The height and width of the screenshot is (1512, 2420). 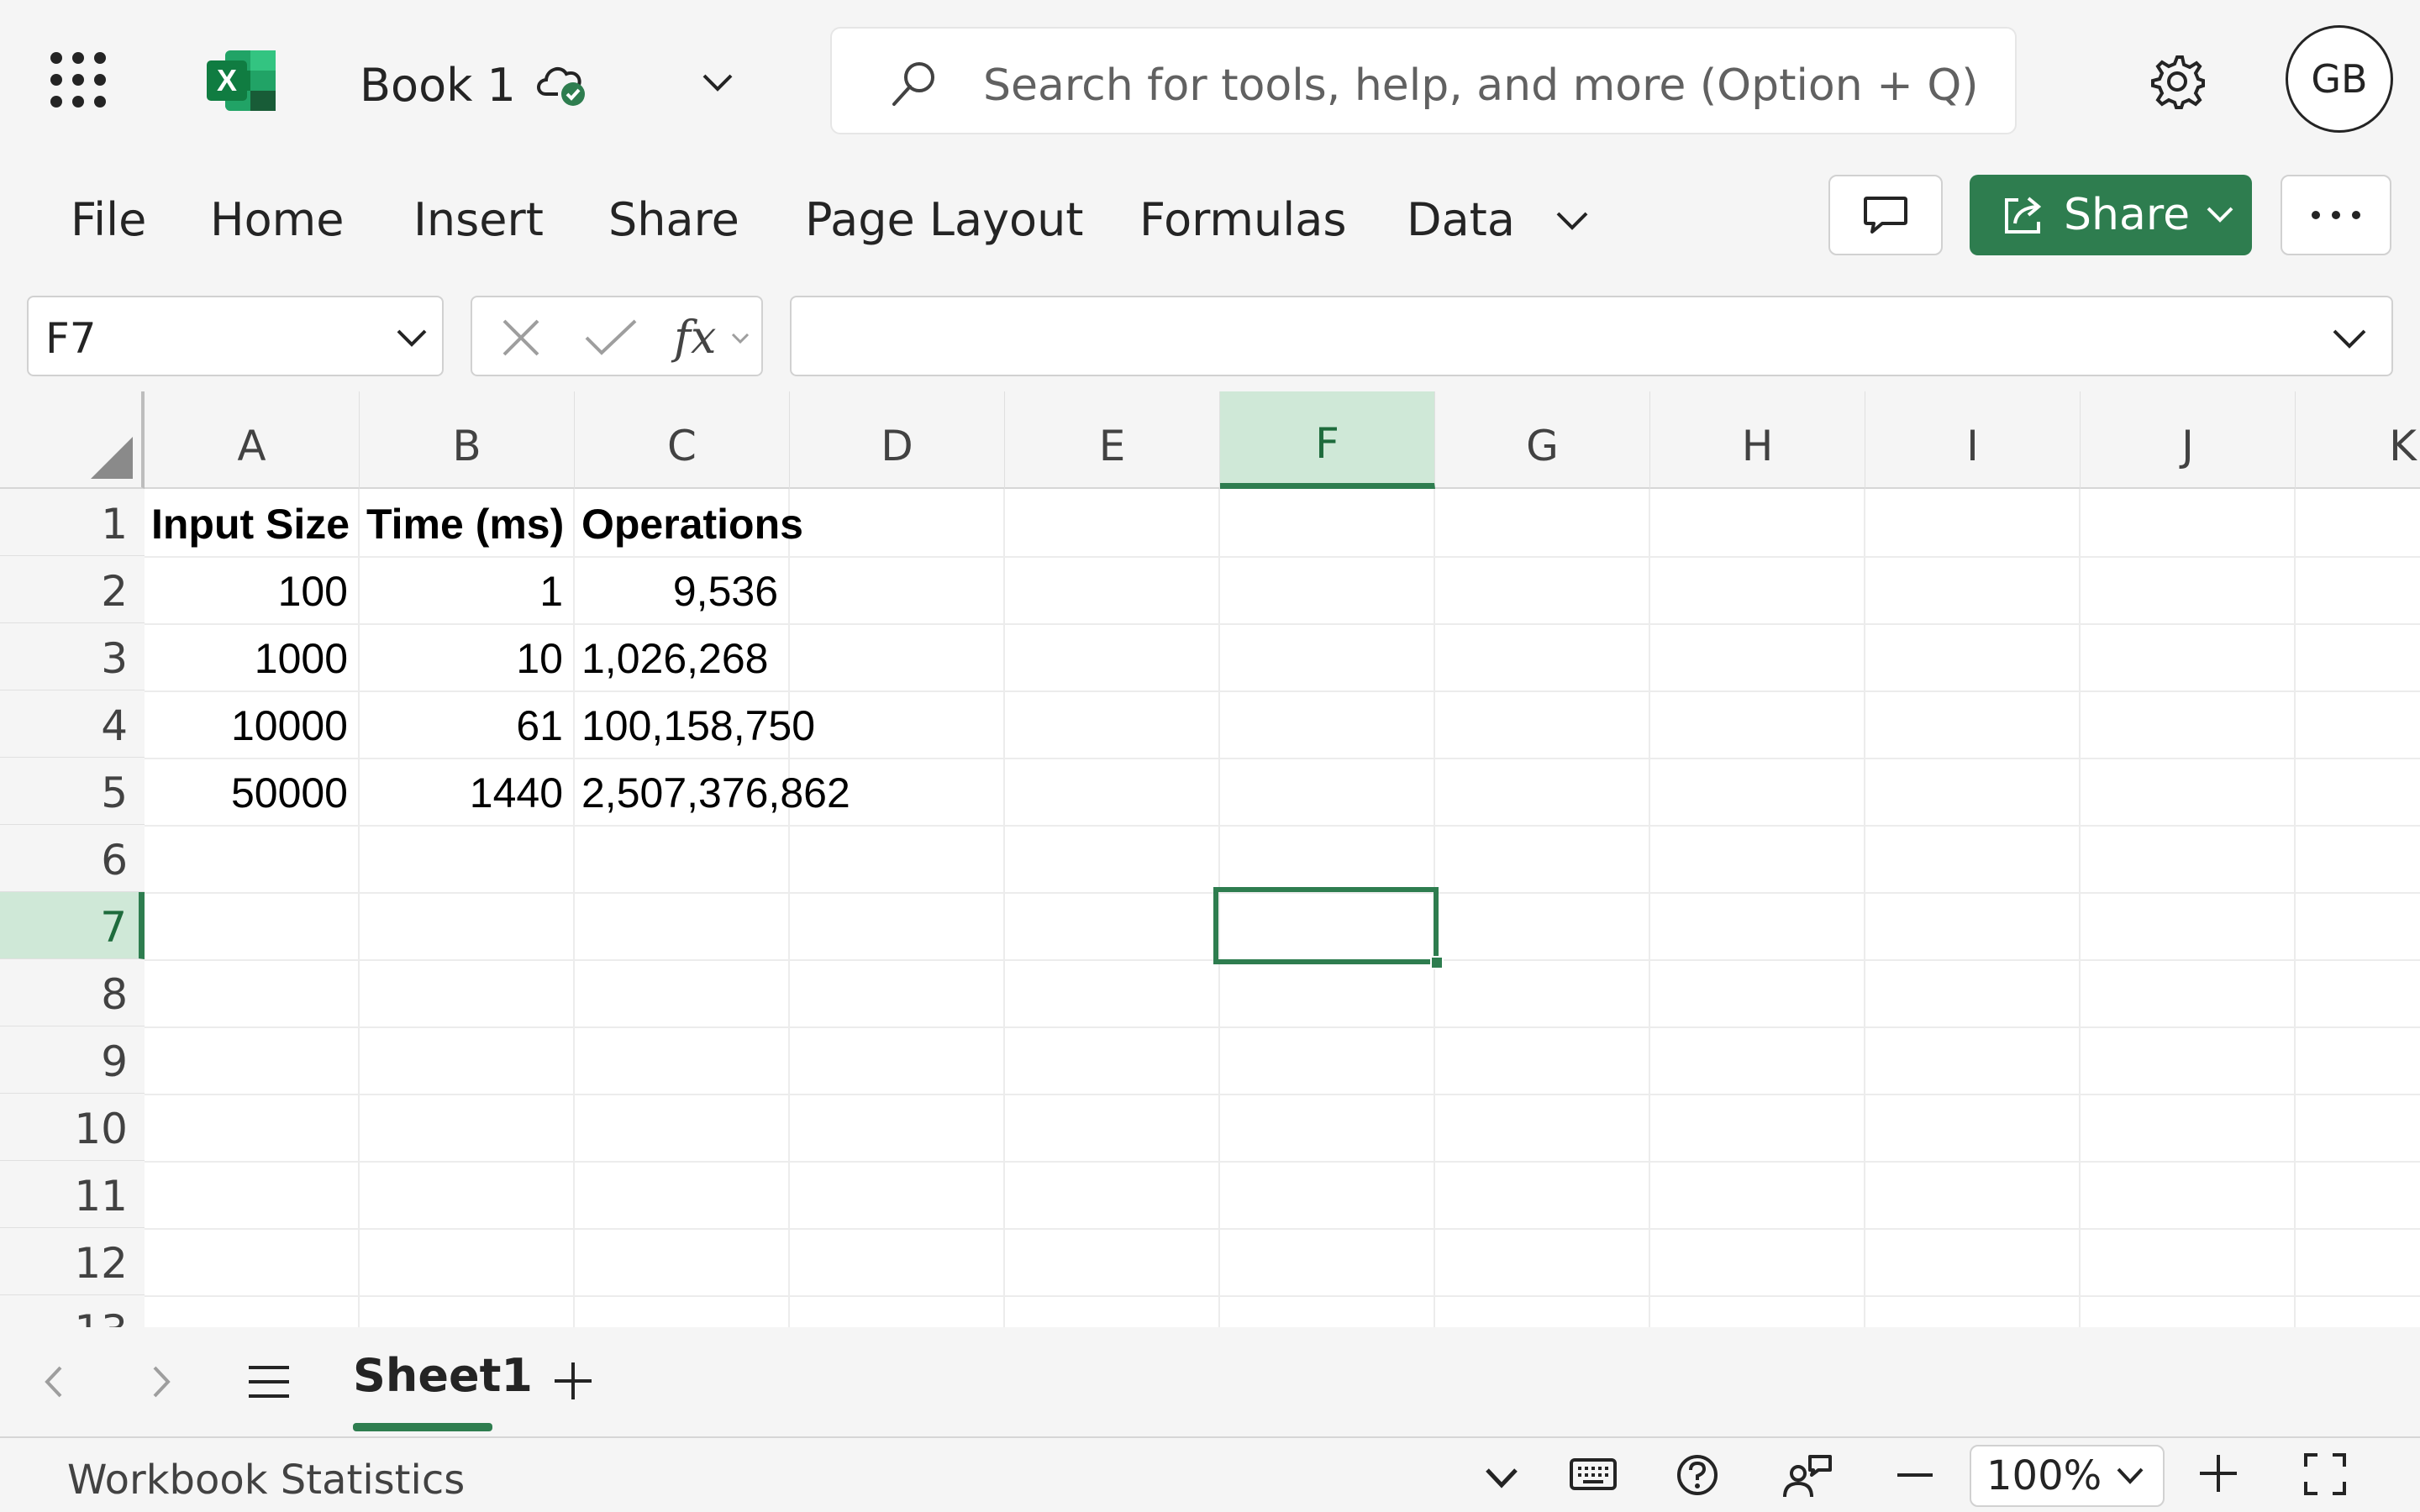 What do you see at coordinates (109, 219) in the screenshot?
I see `tab-file: File` at bounding box center [109, 219].